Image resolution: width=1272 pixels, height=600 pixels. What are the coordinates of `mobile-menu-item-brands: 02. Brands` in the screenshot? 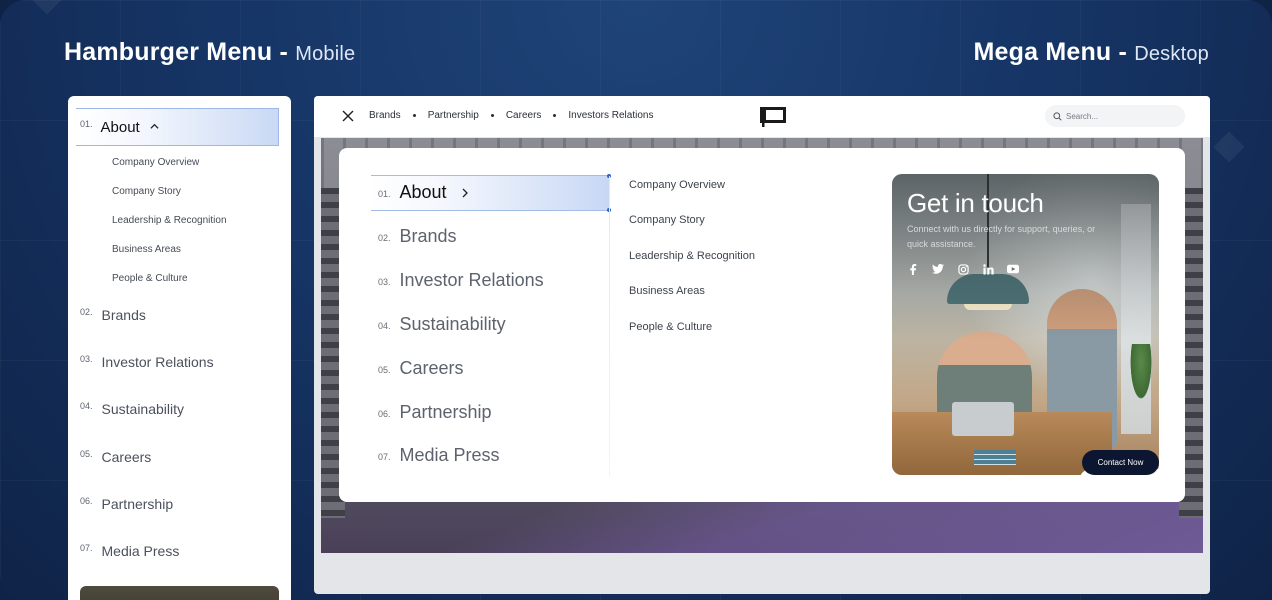 It's located at (113, 315).